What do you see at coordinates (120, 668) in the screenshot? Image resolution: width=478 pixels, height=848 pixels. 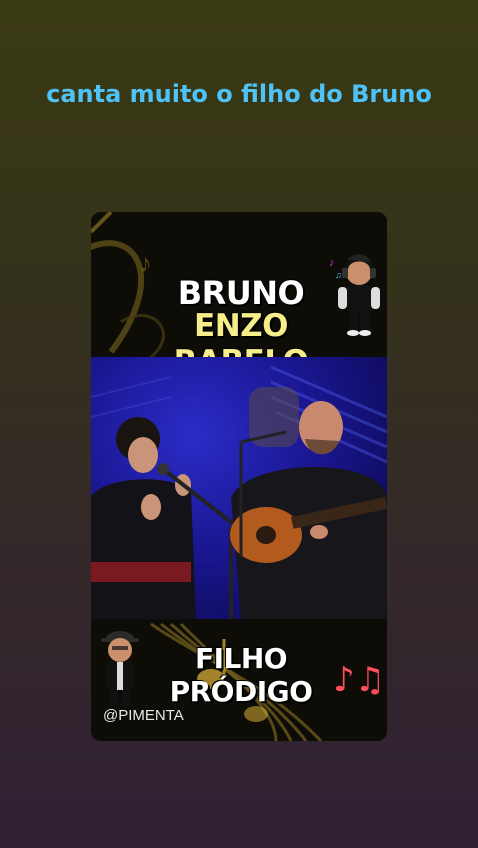 I see `cap-avatar-sticker` at bounding box center [120, 668].